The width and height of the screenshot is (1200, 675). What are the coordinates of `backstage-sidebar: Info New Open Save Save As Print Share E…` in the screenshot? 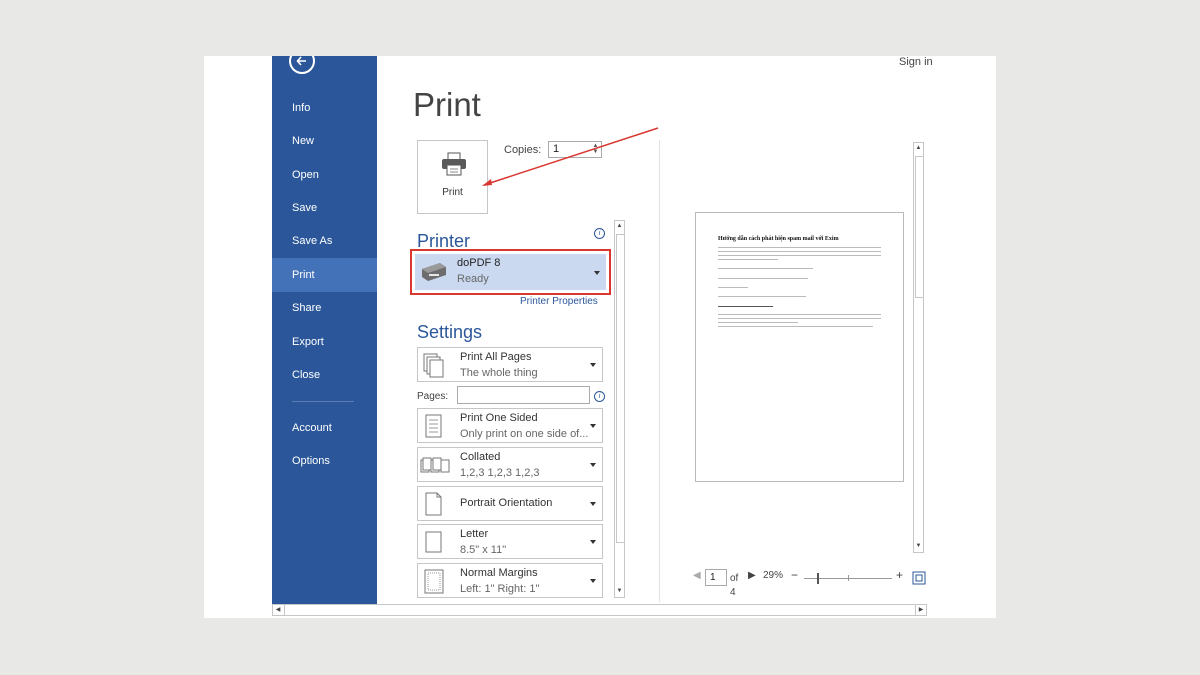 It's located at (324, 330).